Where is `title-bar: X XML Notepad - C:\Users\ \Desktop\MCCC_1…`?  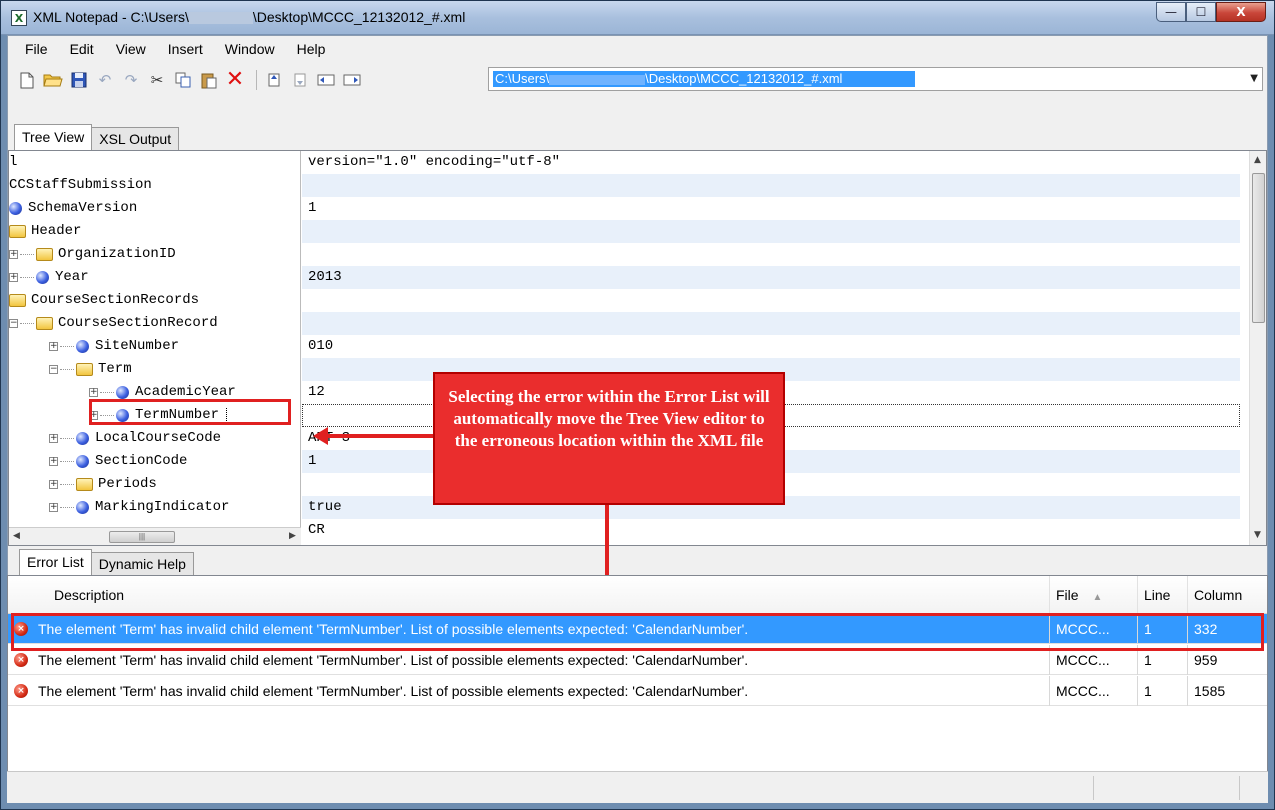
title-bar: X XML Notepad - C:\Users\ \Desktop\MCCC_1… is located at coordinates (637, 18).